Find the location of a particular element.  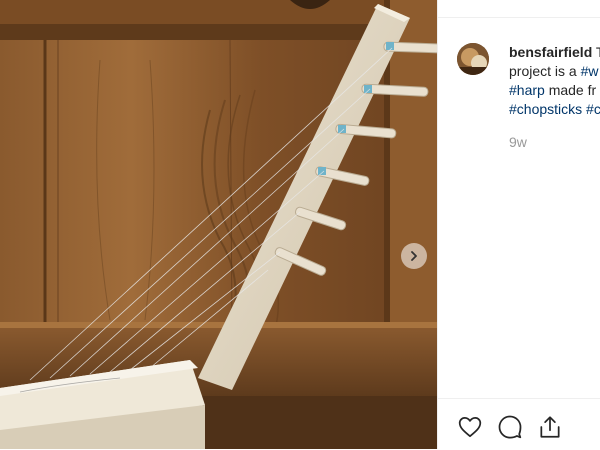

hashtag-link: #w is located at coordinates (590, 71).